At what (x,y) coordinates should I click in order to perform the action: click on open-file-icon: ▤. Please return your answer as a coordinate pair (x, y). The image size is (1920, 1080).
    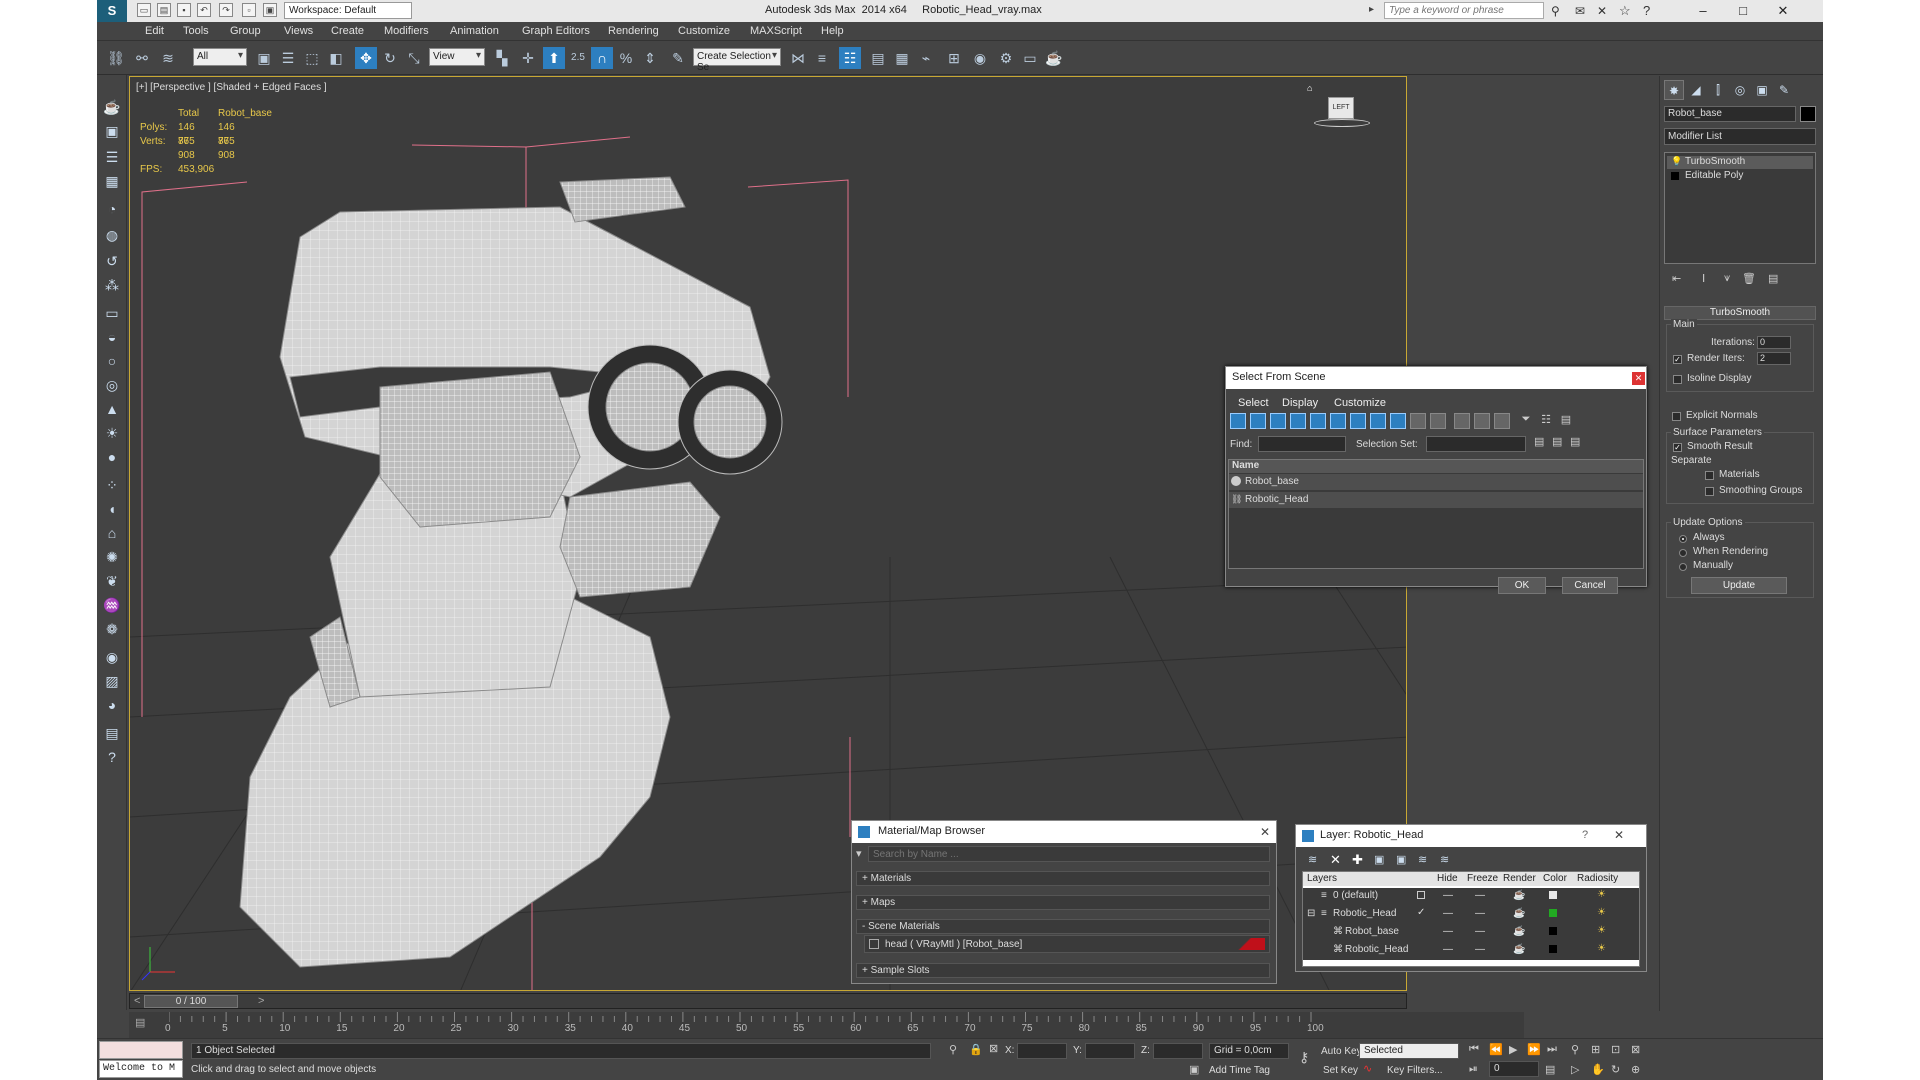
    Looking at the image, I should click on (164, 10).